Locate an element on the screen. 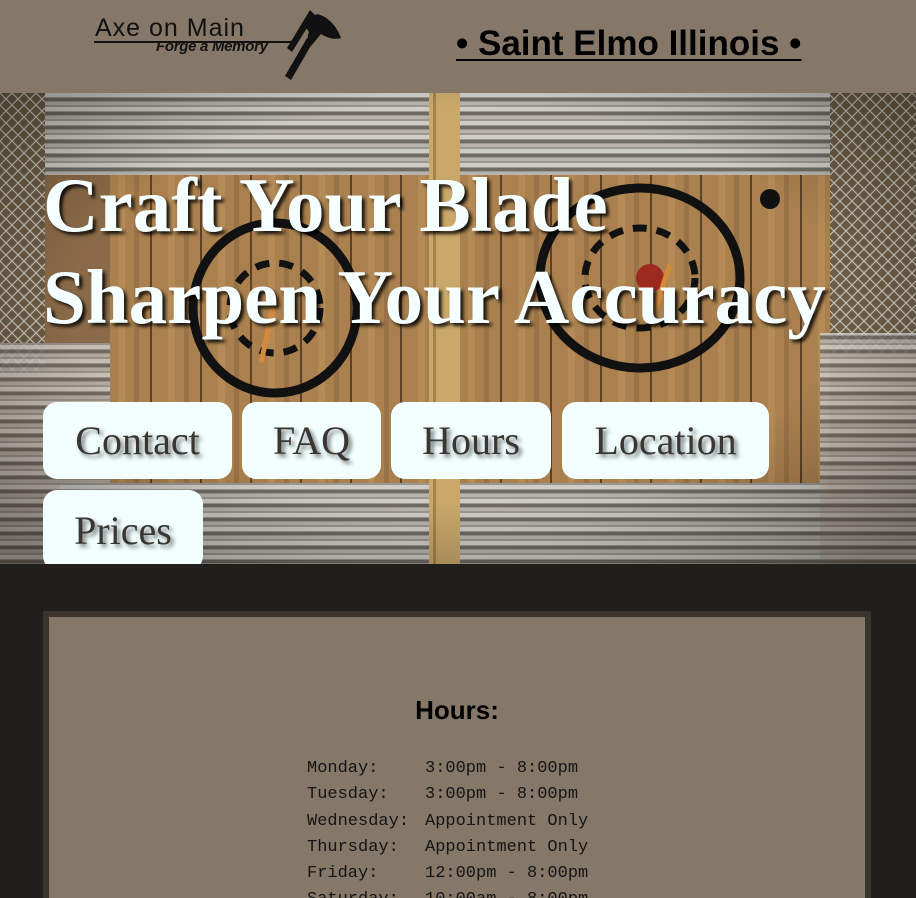 The image size is (916, 898). nav-hours-button: Hours is located at coordinates (471, 440).